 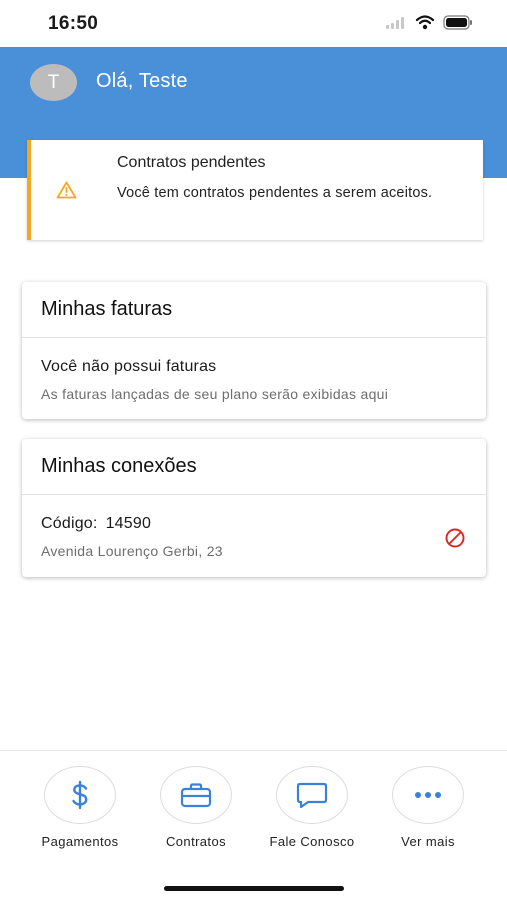 I want to click on alert-title: Contratos pendentes, so click(x=191, y=162).